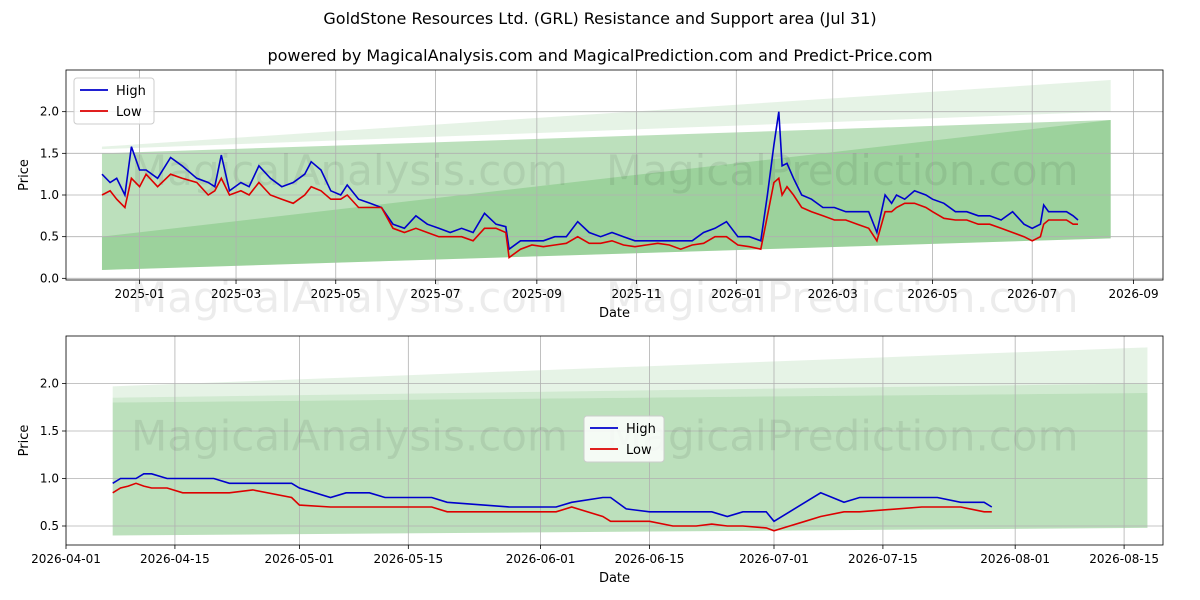 The height and width of the screenshot is (600, 1200). I want to click on x-tick-label: 2026-09, so click(1134, 294).